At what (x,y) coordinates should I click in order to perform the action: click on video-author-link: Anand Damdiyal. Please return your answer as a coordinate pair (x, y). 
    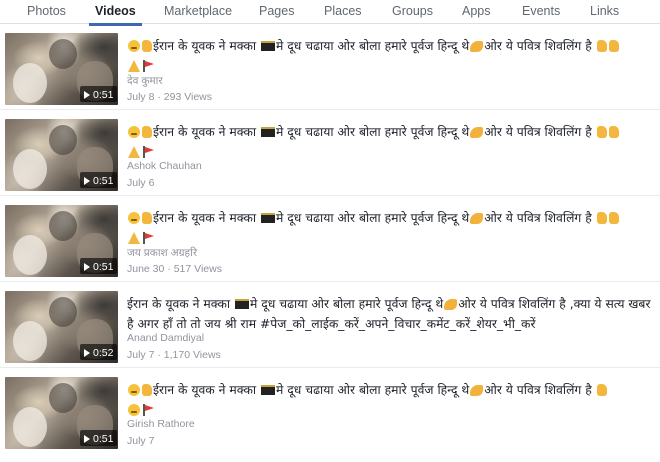
    Looking at the image, I should click on (165, 338).